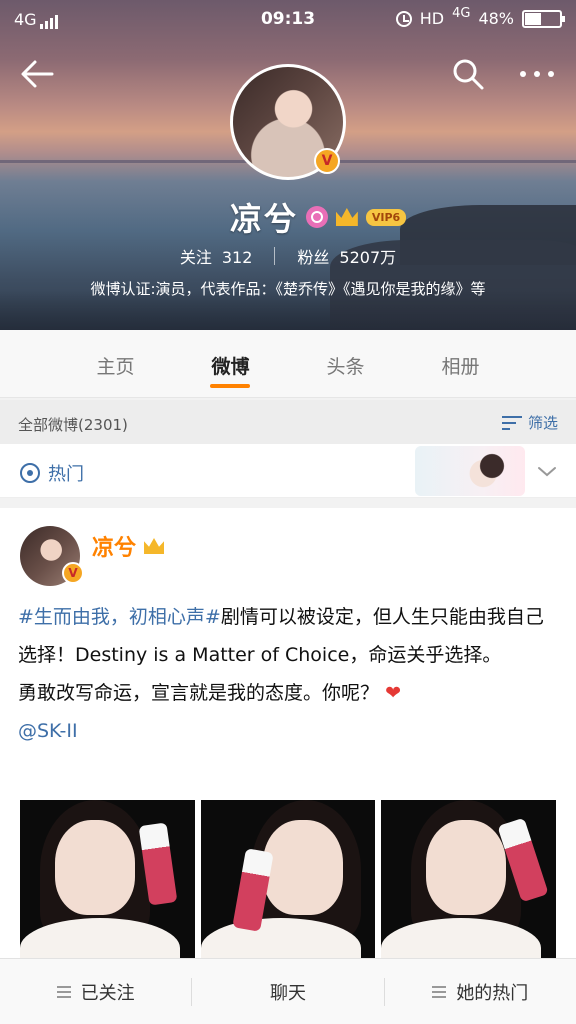  What do you see at coordinates (542, 423) in the screenshot?
I see `filter-label: 筛选` at bounding box center [542, 423].